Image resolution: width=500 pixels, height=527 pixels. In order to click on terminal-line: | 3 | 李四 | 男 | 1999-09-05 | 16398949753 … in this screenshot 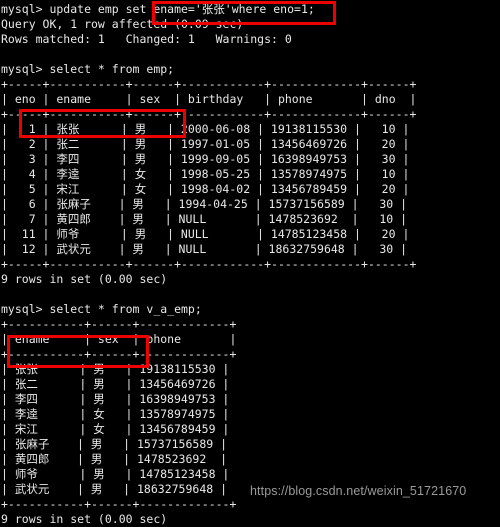, I will do `click(205, 159)`.